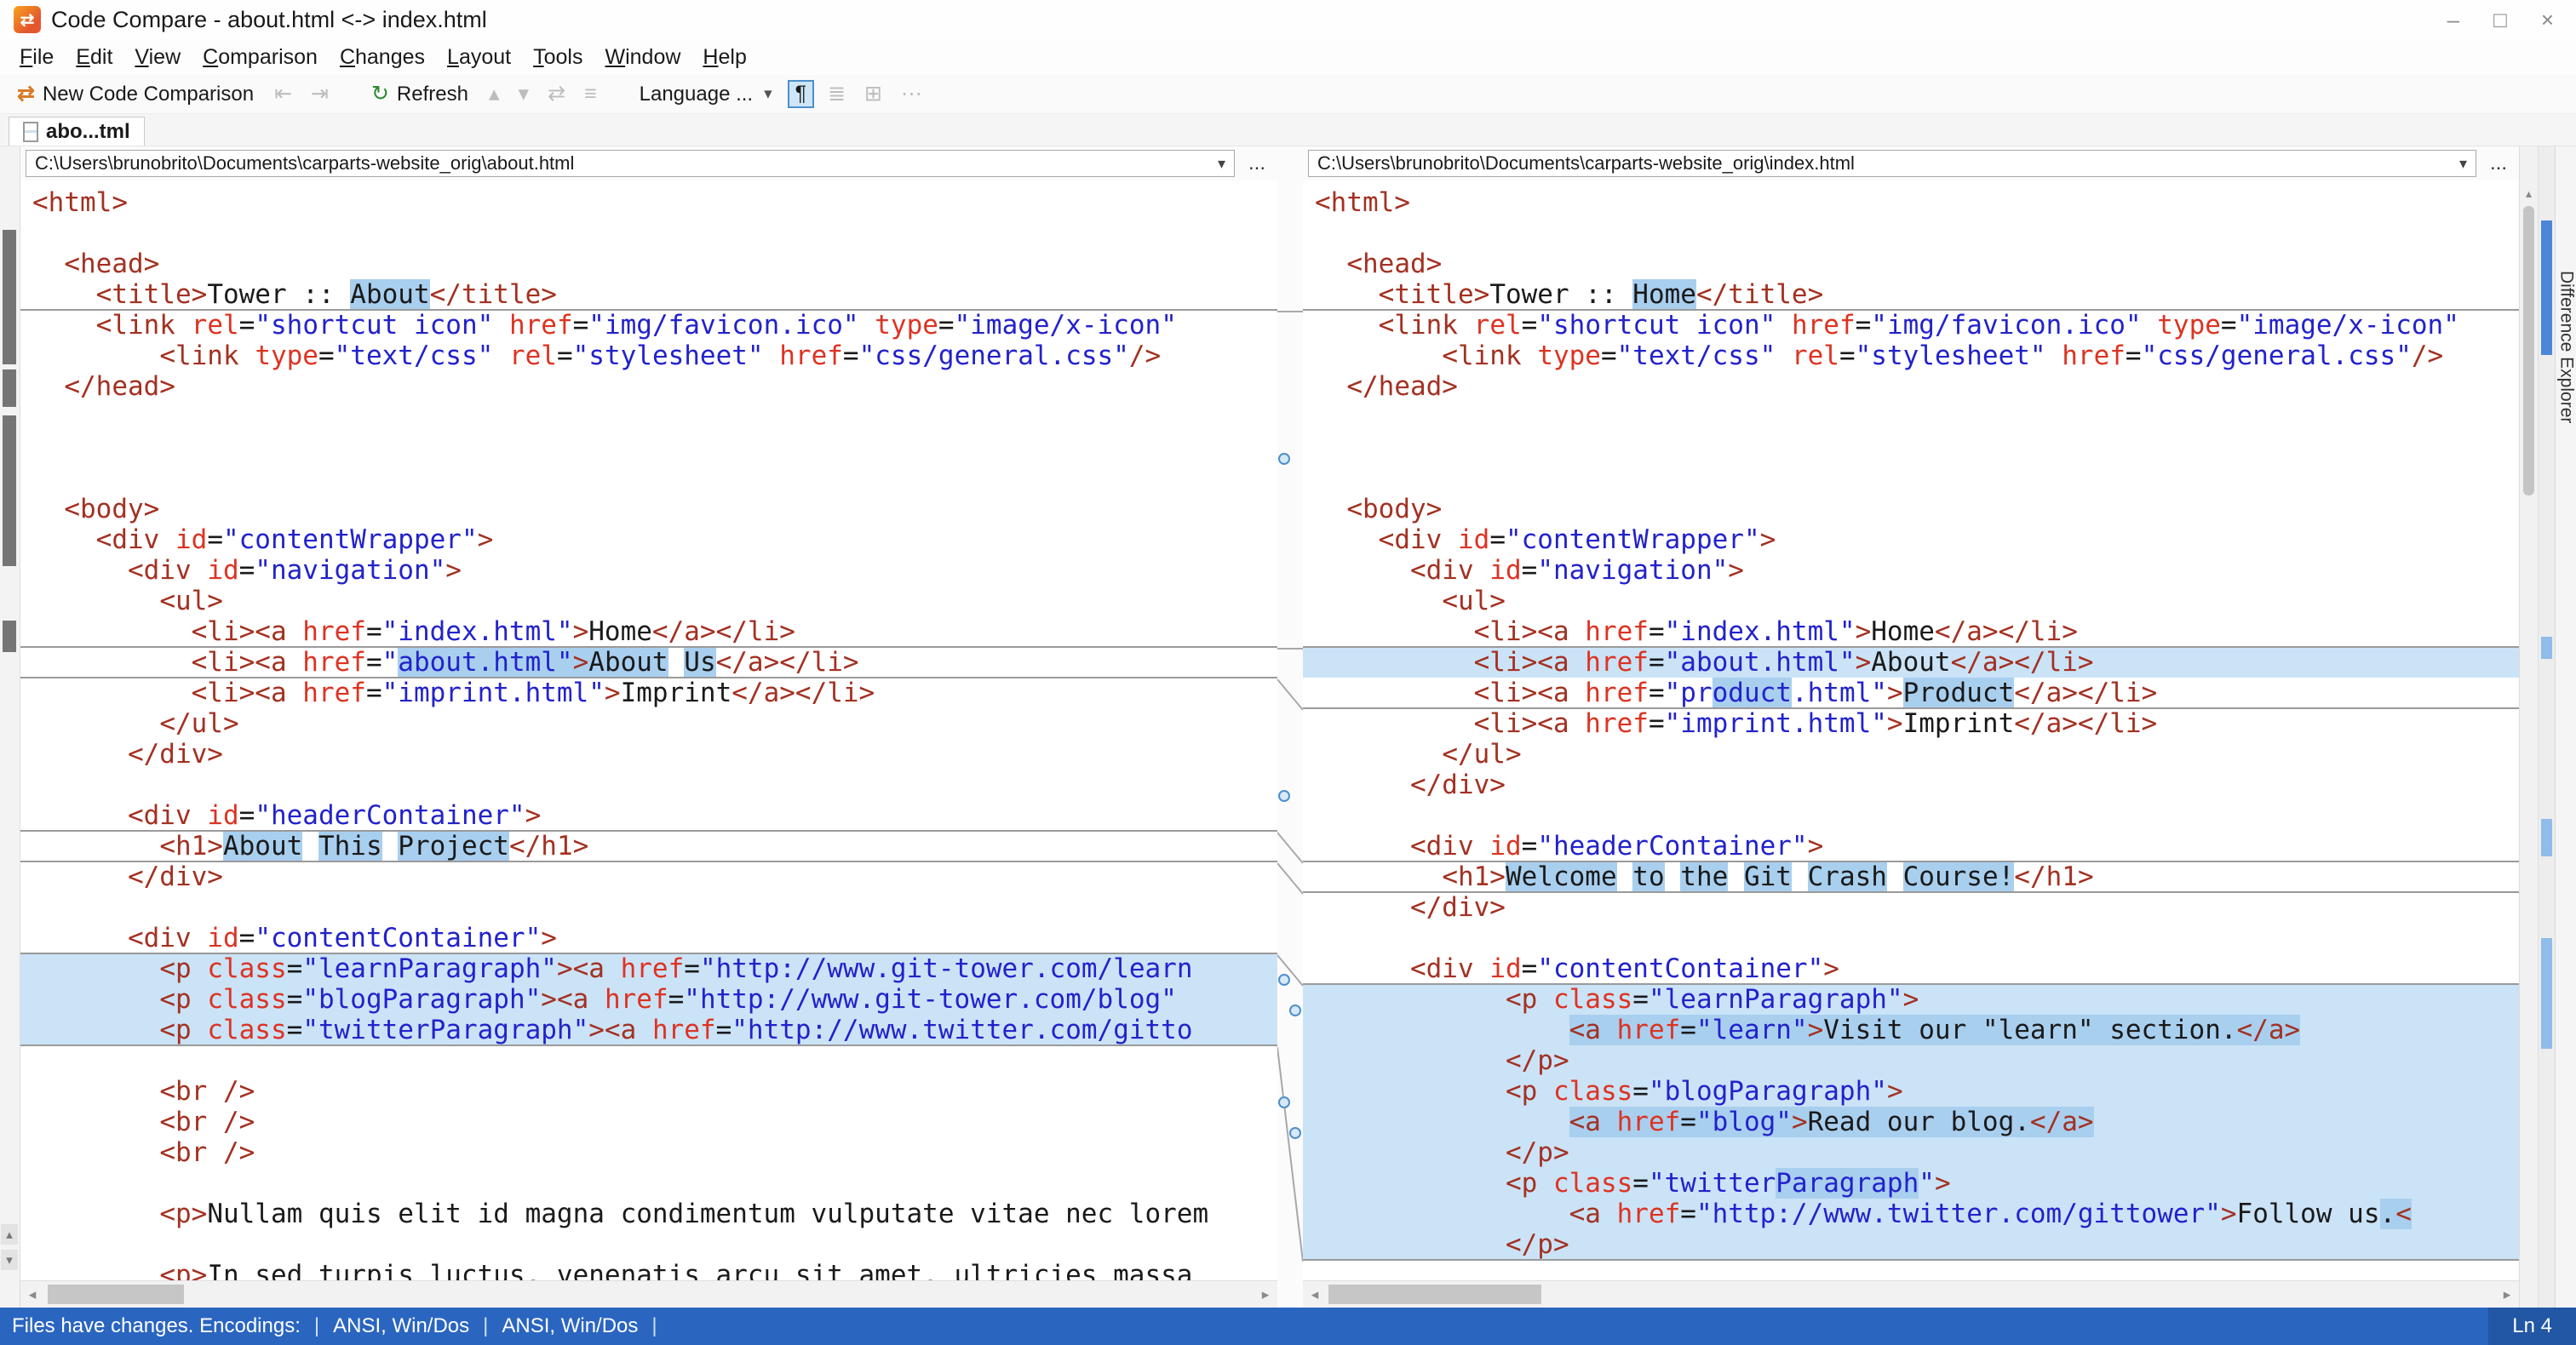 This screenshot has width=2576, height=1345. I want to click on code-line: <title>Tower :: About</title>, so click(648, 295).